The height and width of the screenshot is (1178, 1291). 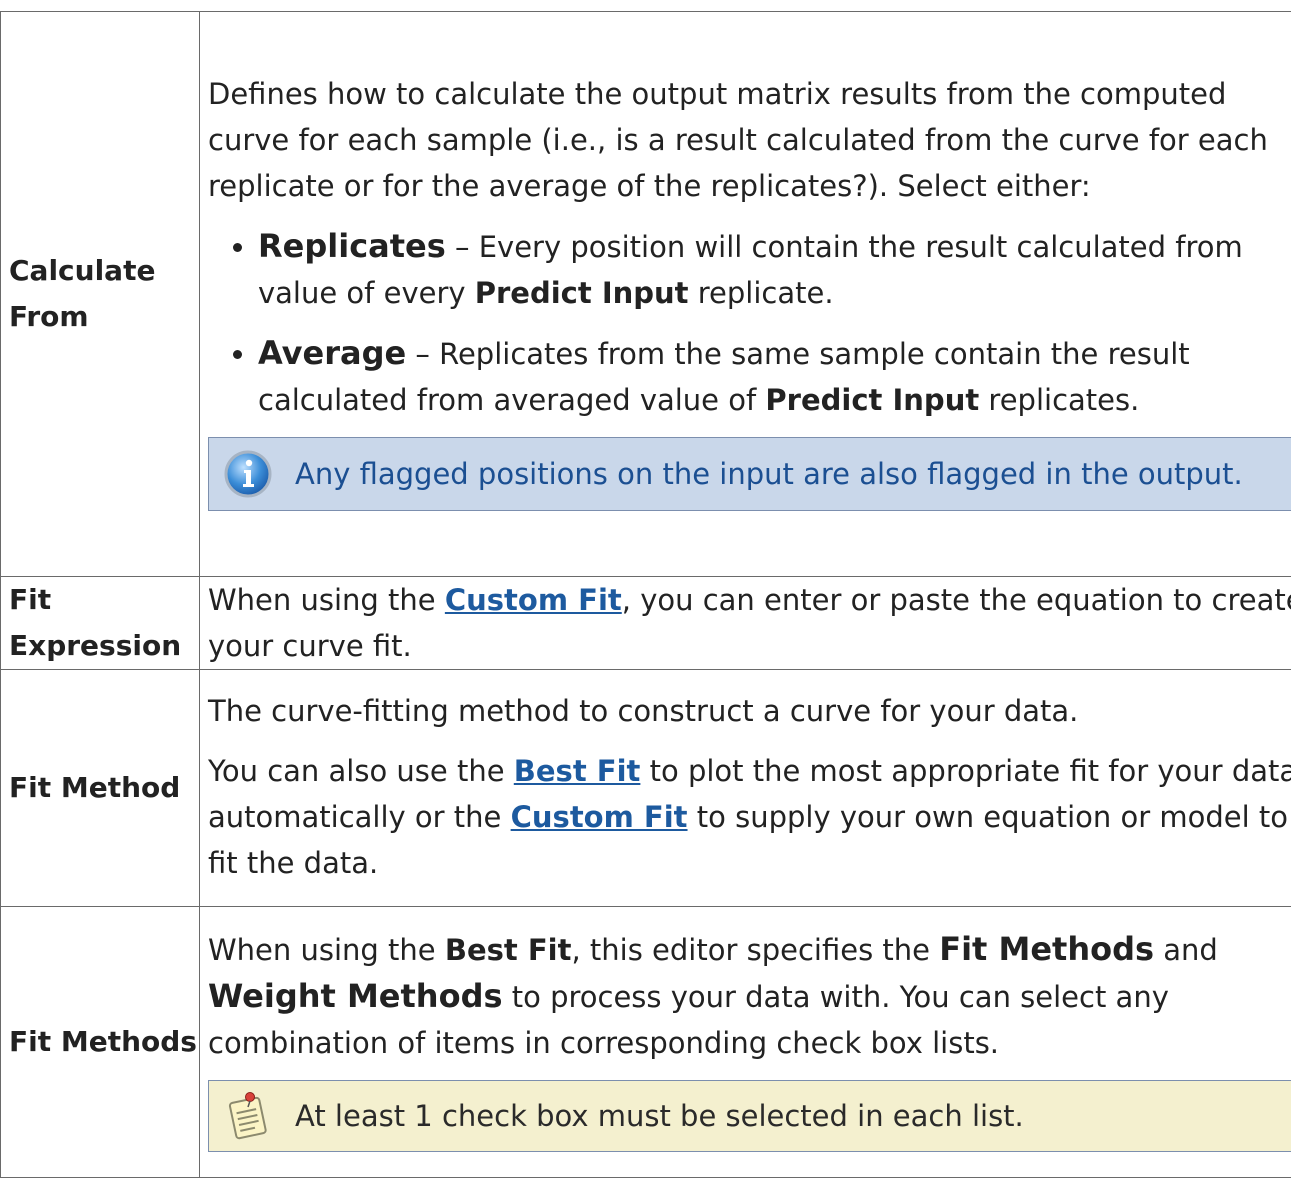 I want to click on desc-bold: Fit Methods, so click(x=1046, y=949).